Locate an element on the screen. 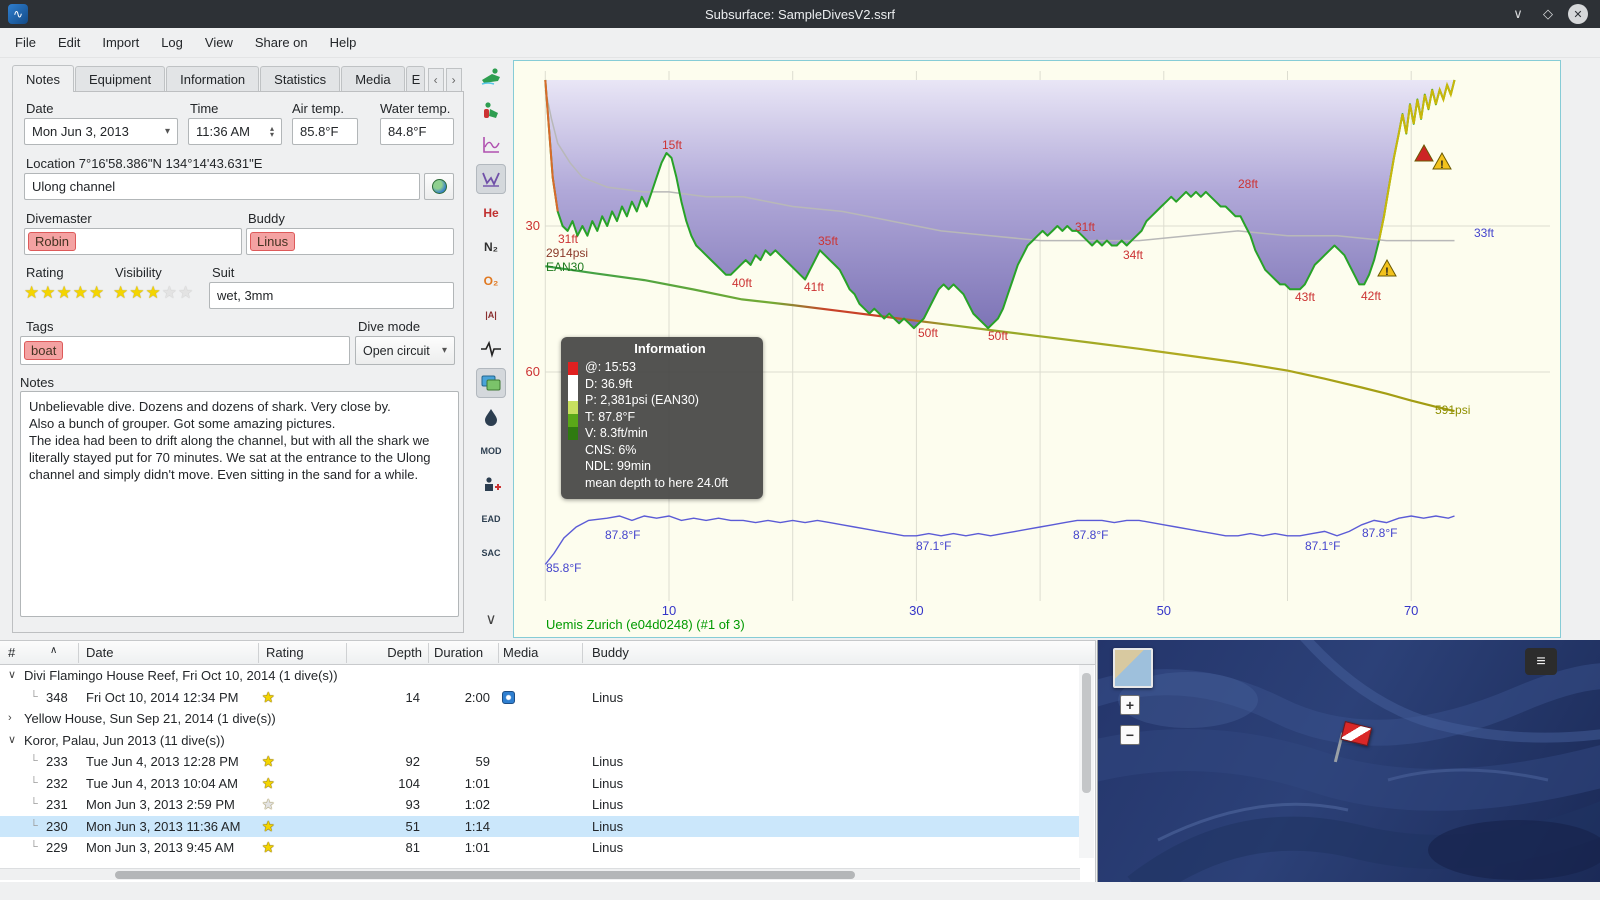 This screenshot has height=900, width=1600. menubar: File Edit Import Log View Share on Help is located at coordinates (800, 43).